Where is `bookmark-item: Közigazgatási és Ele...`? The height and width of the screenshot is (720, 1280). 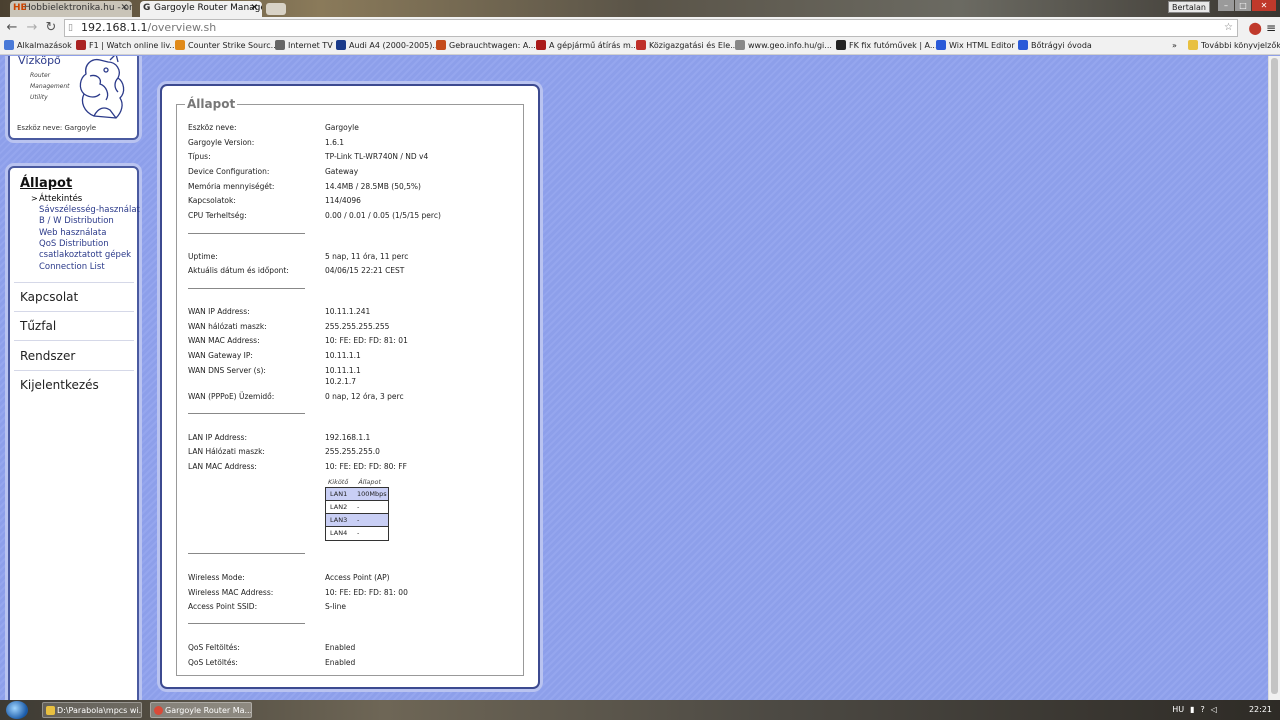 bookmark-item: Közigazgatási és Ele... is located at coordinates (687, 46).